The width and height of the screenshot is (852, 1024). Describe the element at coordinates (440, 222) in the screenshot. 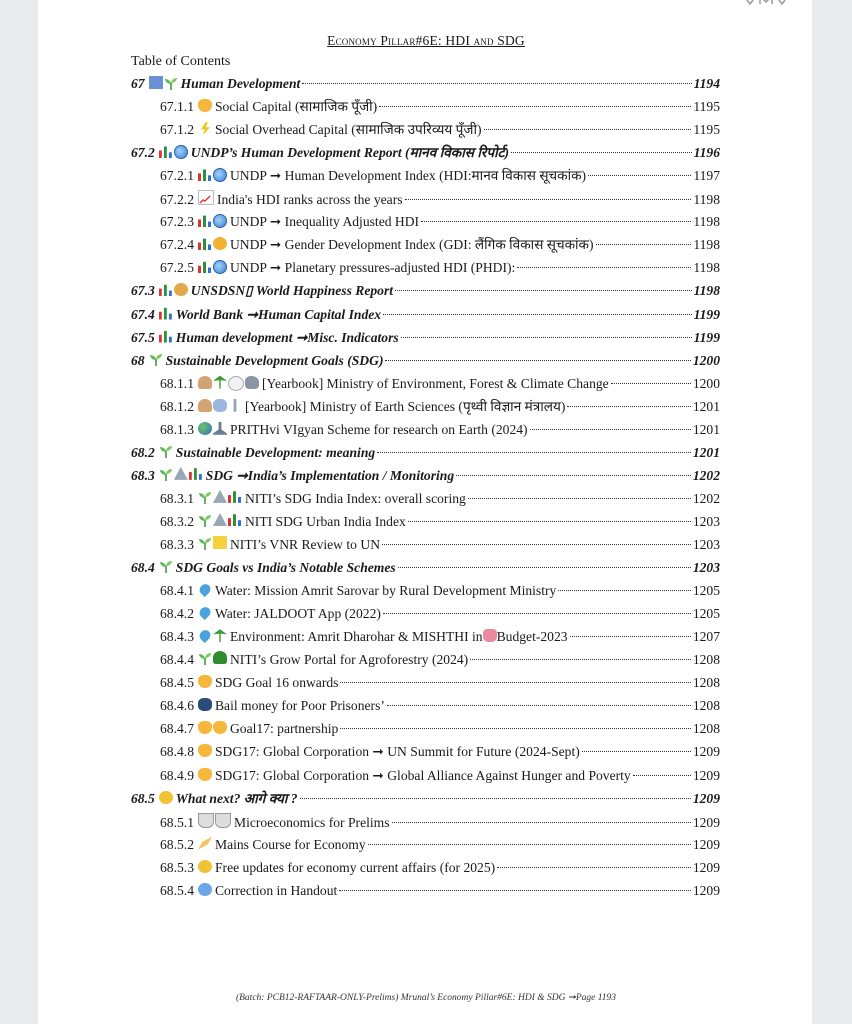

I see `toc-subsection-row: 67.2.3 UNDP ➞ Inequality Adjusted HDI 1198` at that location.